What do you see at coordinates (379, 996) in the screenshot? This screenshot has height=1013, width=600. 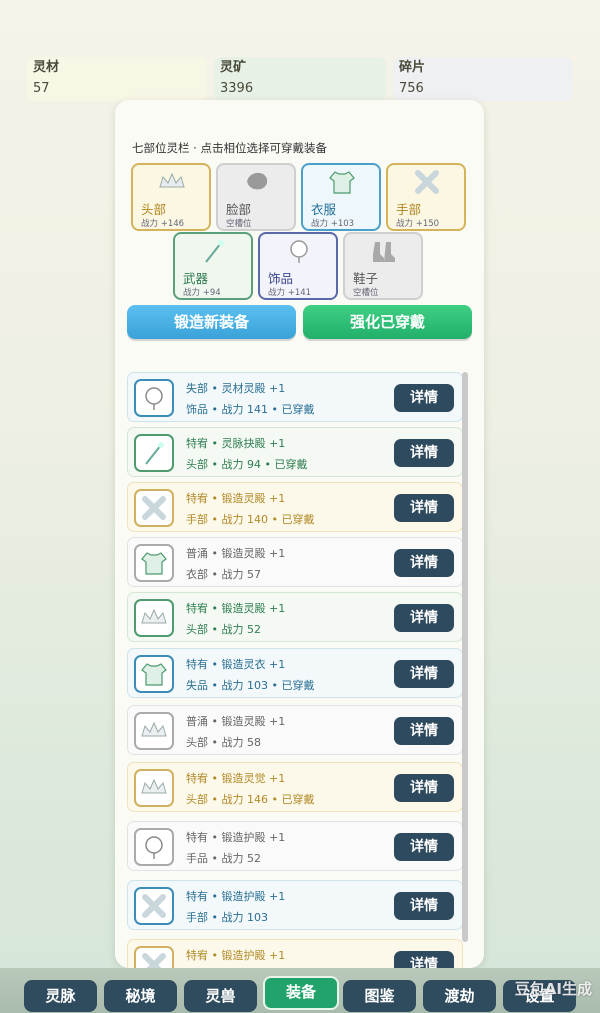 I see `tab-tujian: 图鉴` at bounding box center [379, 996].